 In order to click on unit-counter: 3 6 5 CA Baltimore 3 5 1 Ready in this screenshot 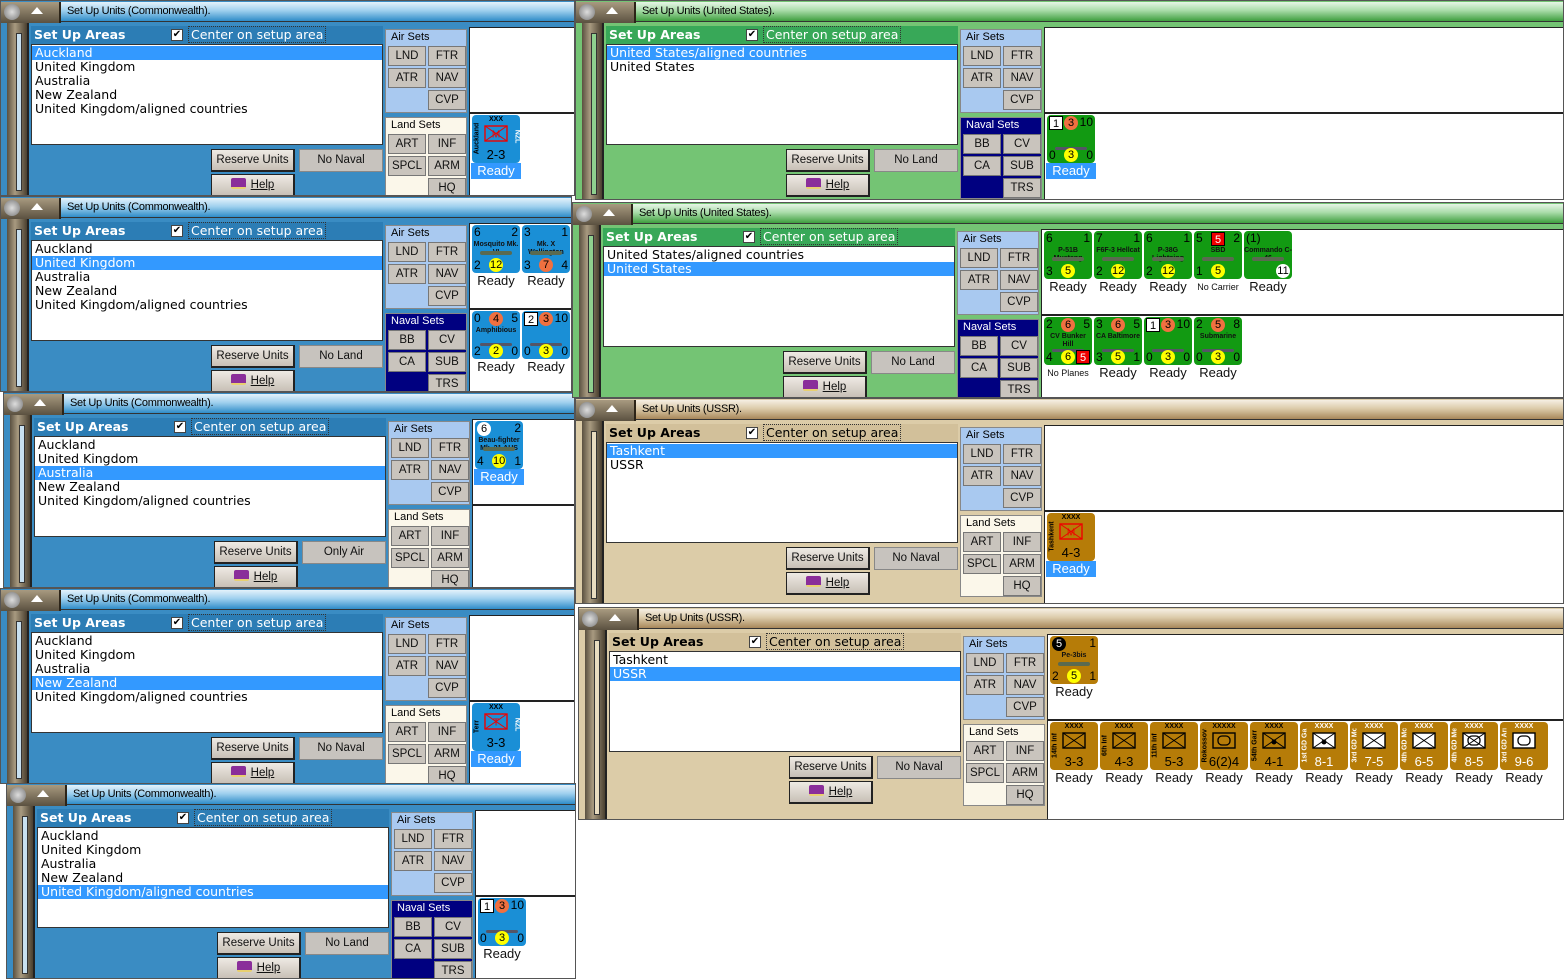, I will do `click(1118, 348)`.